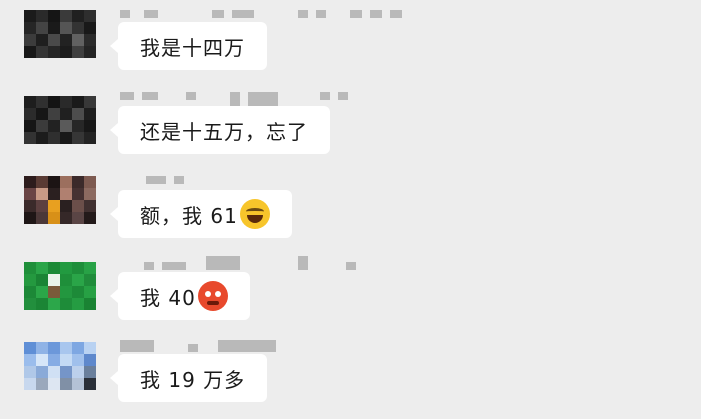 The width and height of the screenshot is (701, 419). Describe the element at coordinates (254, 214) in the screenshot. I see `rolling-on-floor-laughing-icon` at that location.